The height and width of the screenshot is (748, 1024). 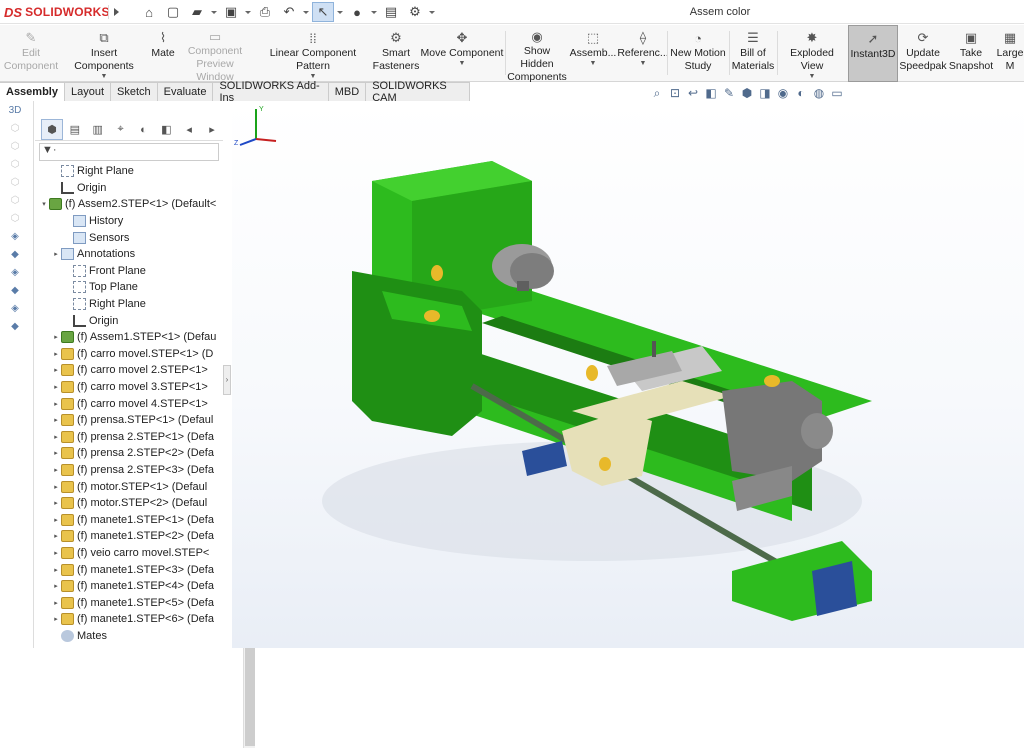 What do you see at coordinates (753, 53) in the screenshot?
I see `bill-of-materials-button: ☰ Bill of Materials` at bounding box center [753, 53].